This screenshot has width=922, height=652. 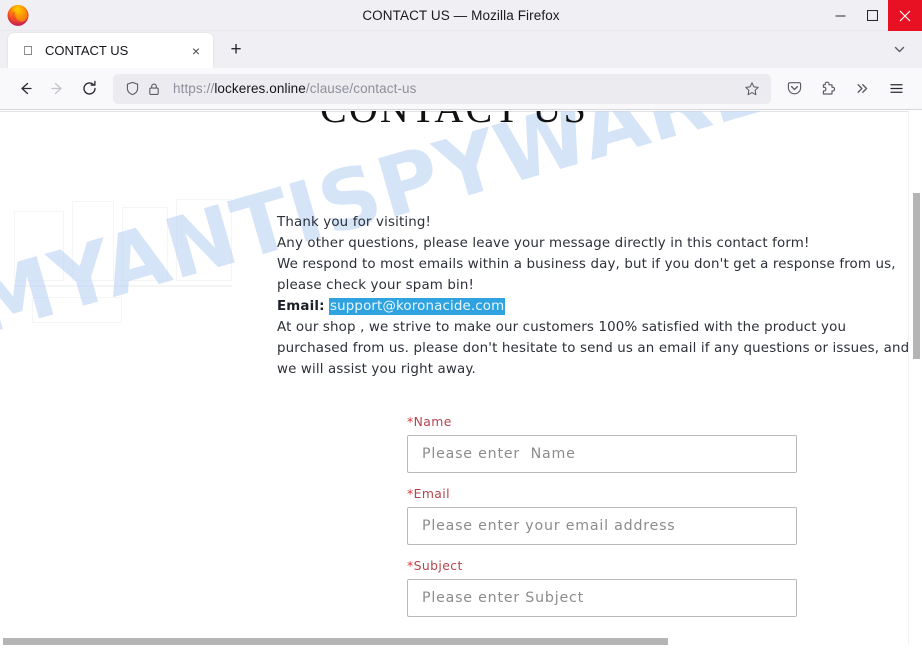 What do you see at coordinates (335, 641) in the screenshot?
I see `horizontal-scrollbar-thumb` at bounding box center [335, 641].